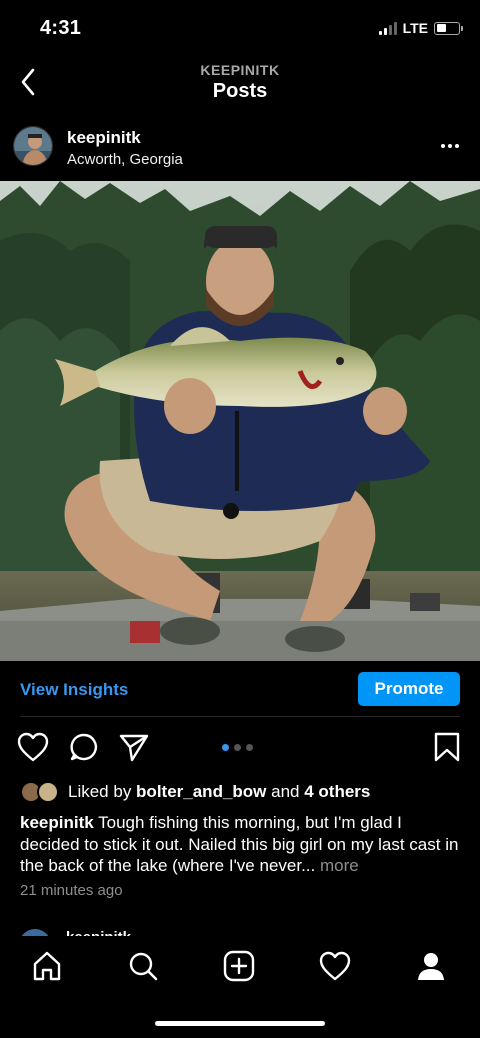 The height and width of the screenshot is (1038, 480). Describe the element at coordinates (240, 70) in the screenshot. I see `nav-subtitle: KEEPINITK` at that location.